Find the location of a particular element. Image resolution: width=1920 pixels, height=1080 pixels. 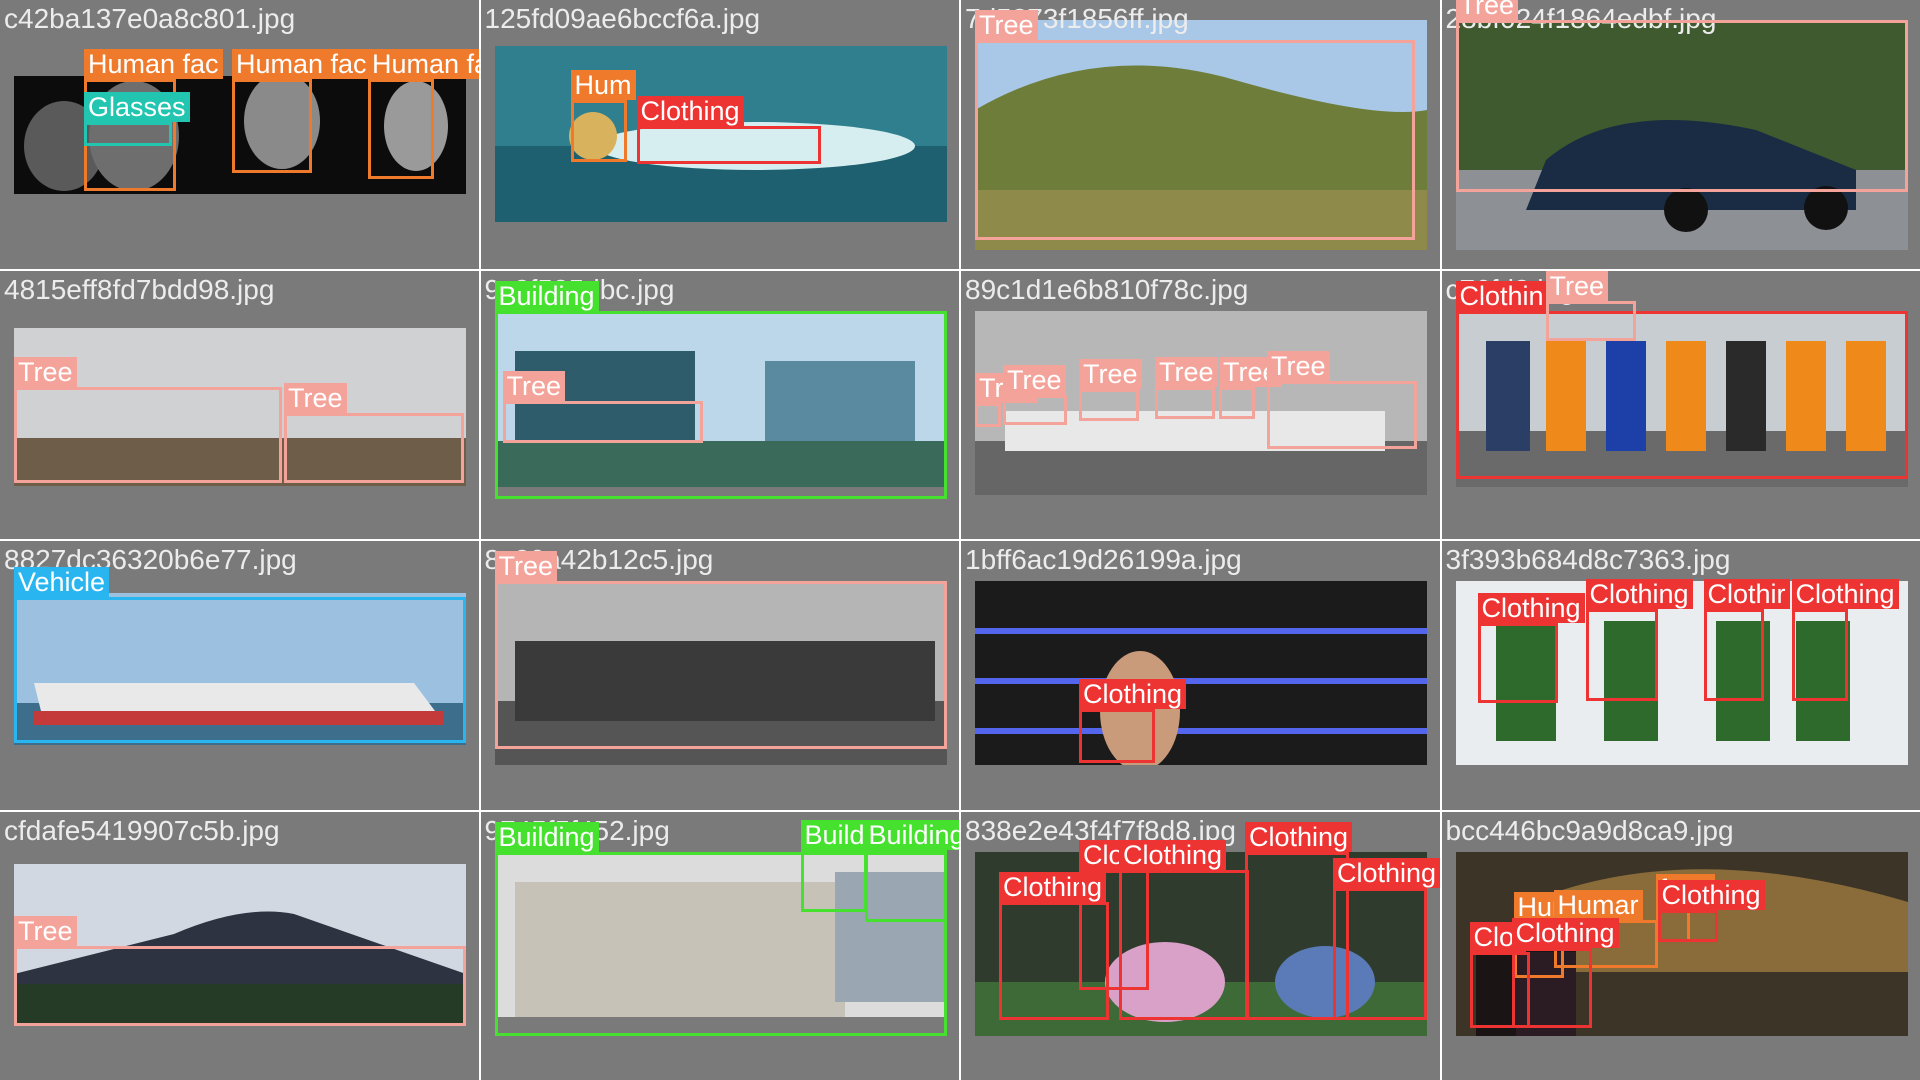

tile: c76fd8.jpg Clothin Tree is located at coordinates (1680, 404).